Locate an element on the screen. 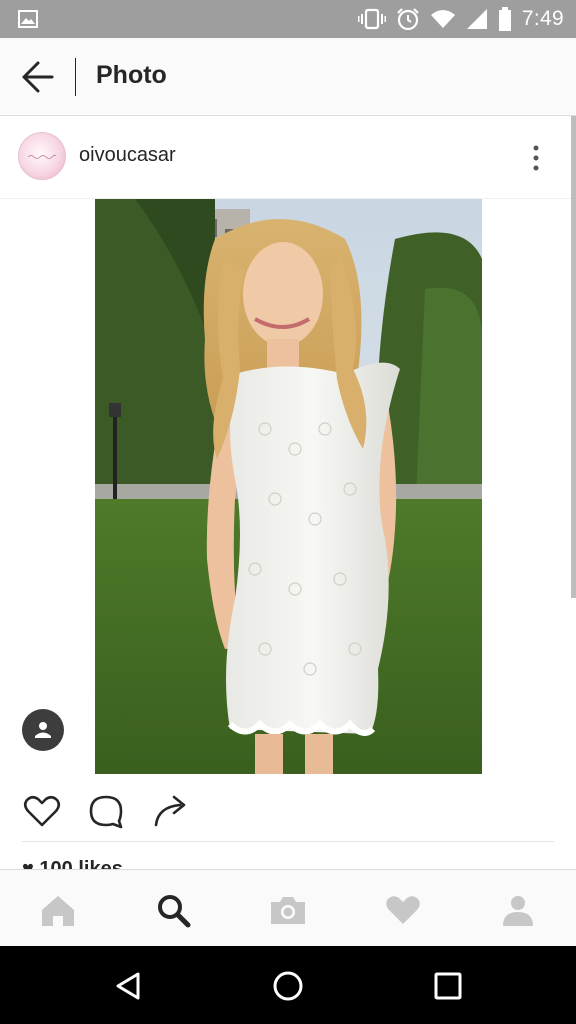 The width and height of the screenshot is (576, 1024). like-button is located at coordinates (42, 811).